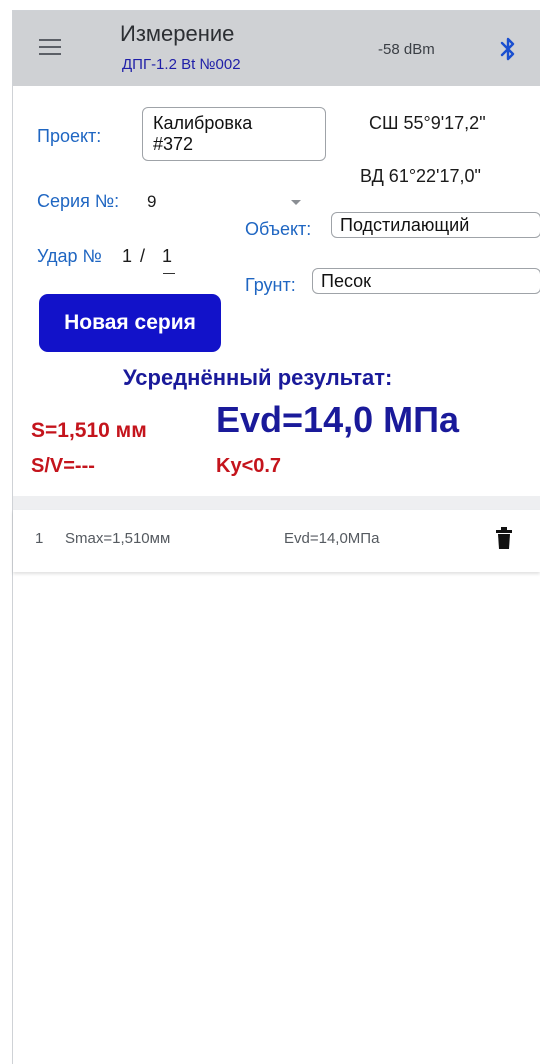  I want to click on longitude: ВД 61°22'17,0", so click(420, 176).